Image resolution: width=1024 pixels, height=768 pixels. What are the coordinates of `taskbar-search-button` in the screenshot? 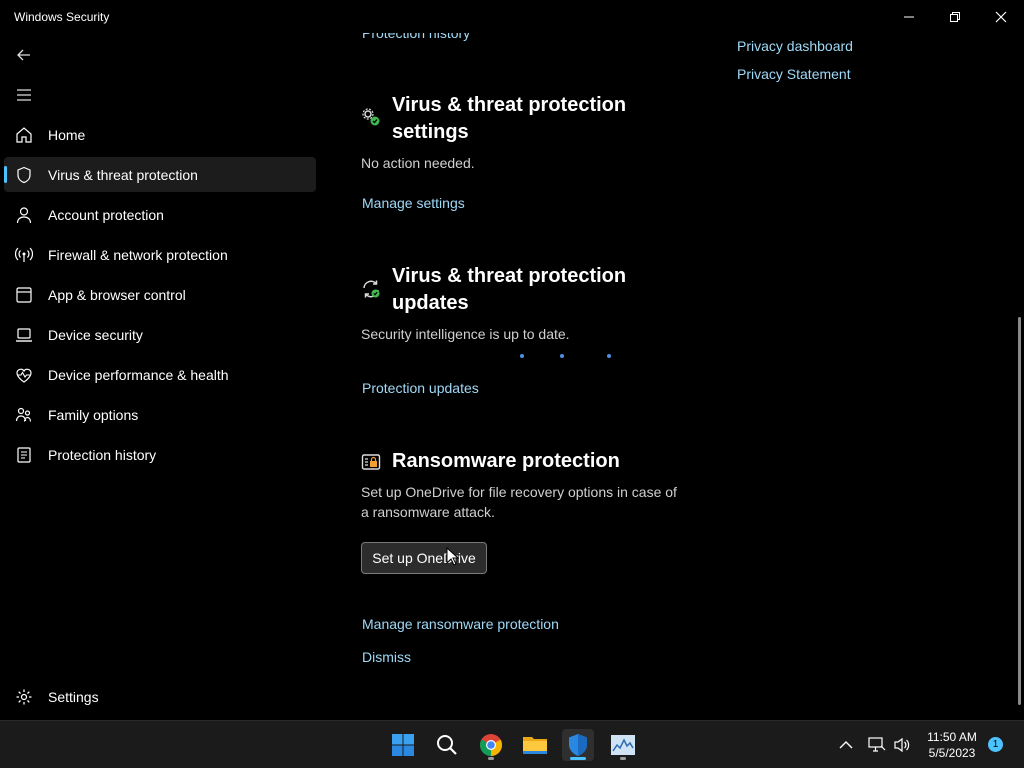 It's located at (447, 745).